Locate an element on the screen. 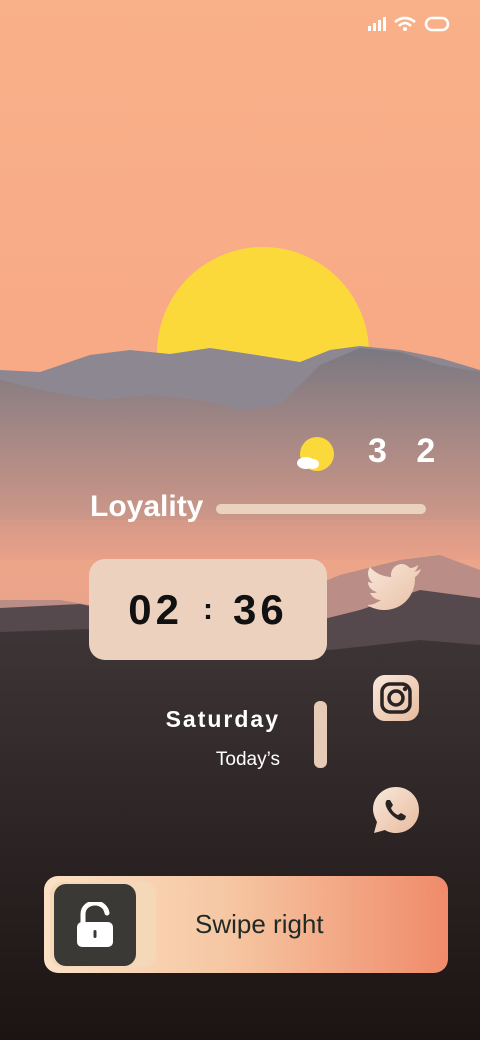 The image size is (480, 1040). day-label: Saturday is located at coordinates (222, 719).